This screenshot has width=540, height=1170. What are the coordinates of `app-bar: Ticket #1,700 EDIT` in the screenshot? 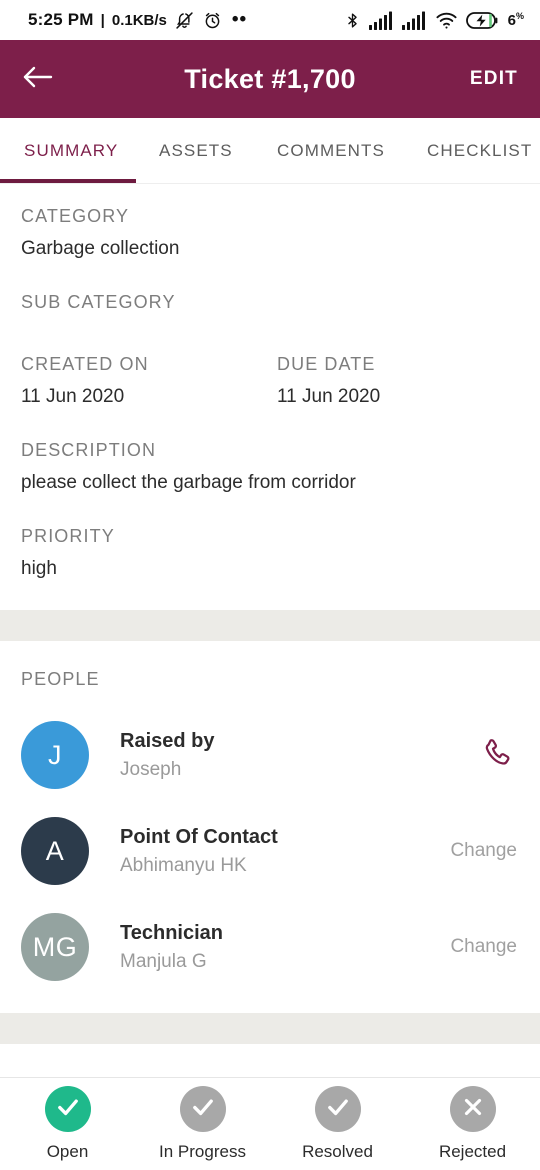 It's located at (270, 79).